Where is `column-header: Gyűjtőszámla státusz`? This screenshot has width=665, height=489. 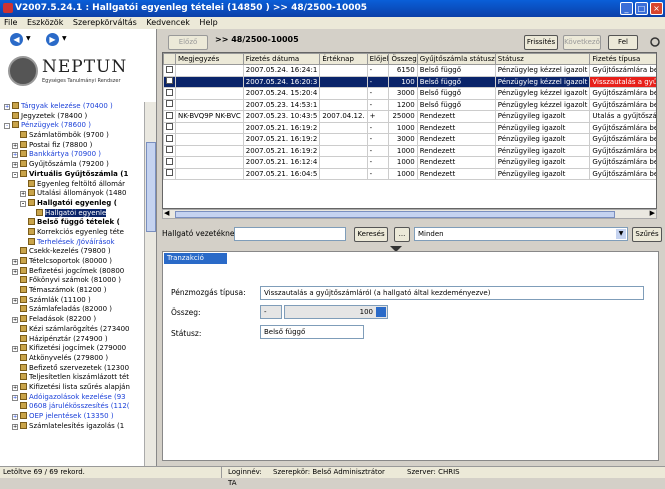
column-header: Gyűjtőszámla státusz is located at coordinates (456, 59).